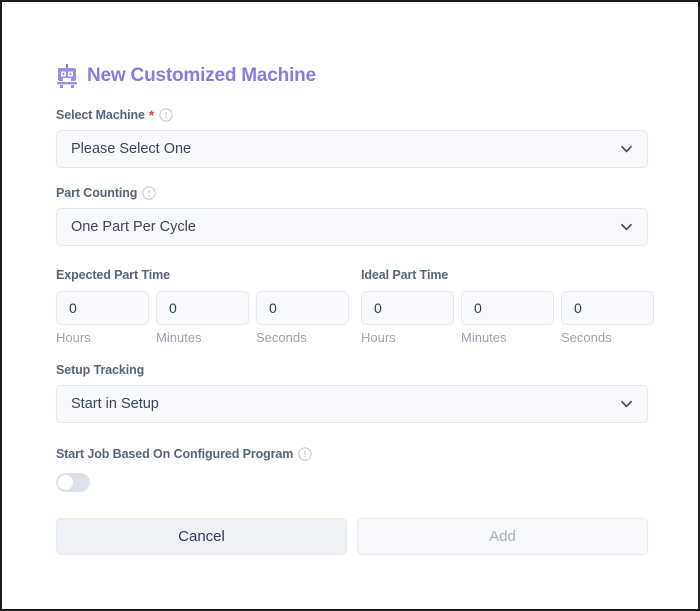 This screenshot has height=611, width=700. Describe the element at coordinates (100, 115) in the screenshot. I see `select-machine-label-text: Select Machine` at that location.